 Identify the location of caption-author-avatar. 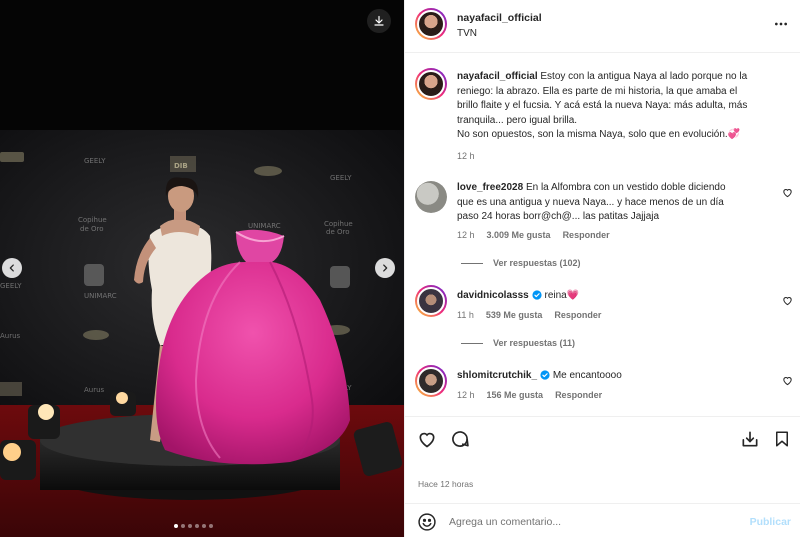
(431, 84).